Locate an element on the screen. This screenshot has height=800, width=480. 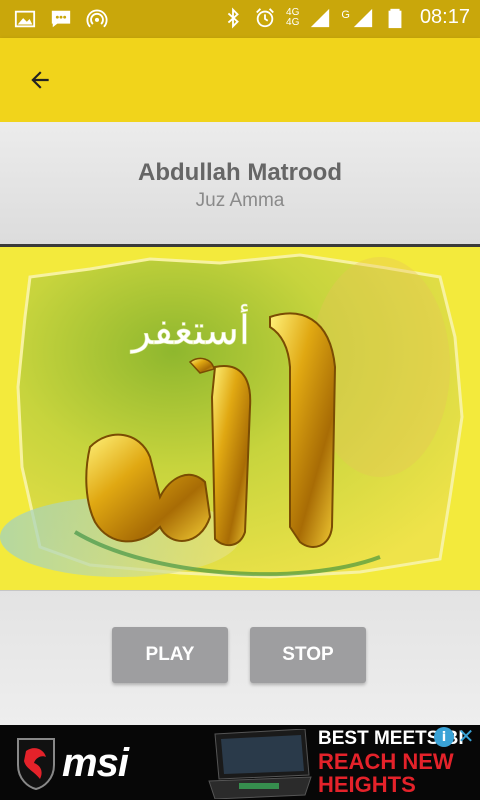
back-button is located at coordinates (40, 80).